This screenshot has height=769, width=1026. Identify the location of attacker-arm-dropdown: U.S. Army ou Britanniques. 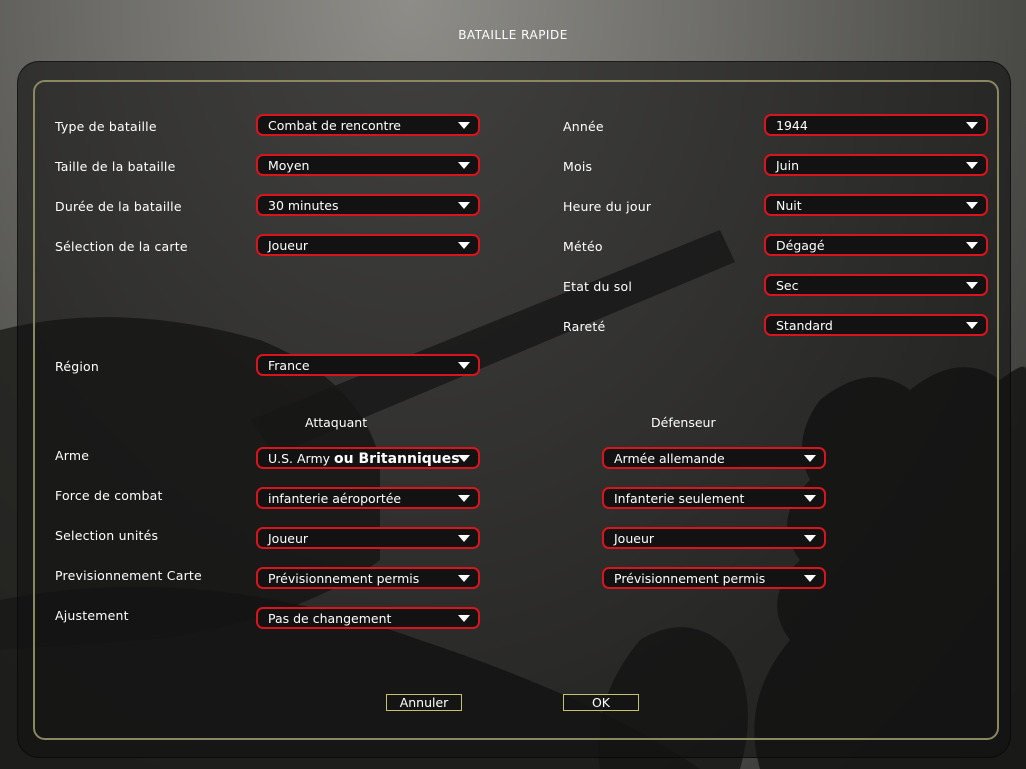
(368, 458).